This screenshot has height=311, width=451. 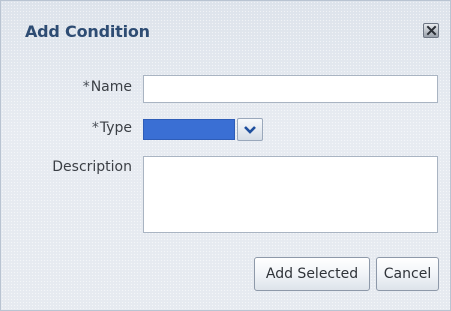 What do you see at coordinates (95, 128) in the screenshot?
I see `type-required-marker: *` at bounding box center [95, 128].